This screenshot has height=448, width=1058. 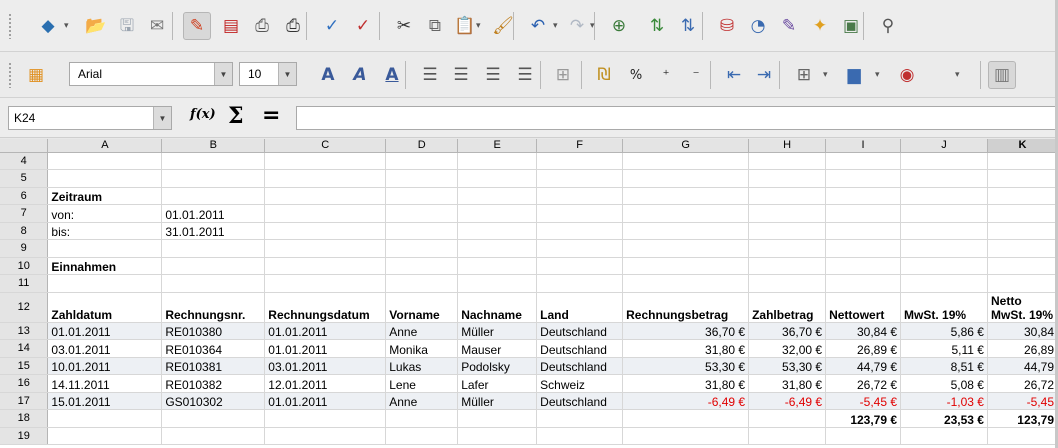 I want to click on cell-a18, so click(x=105, y=418).